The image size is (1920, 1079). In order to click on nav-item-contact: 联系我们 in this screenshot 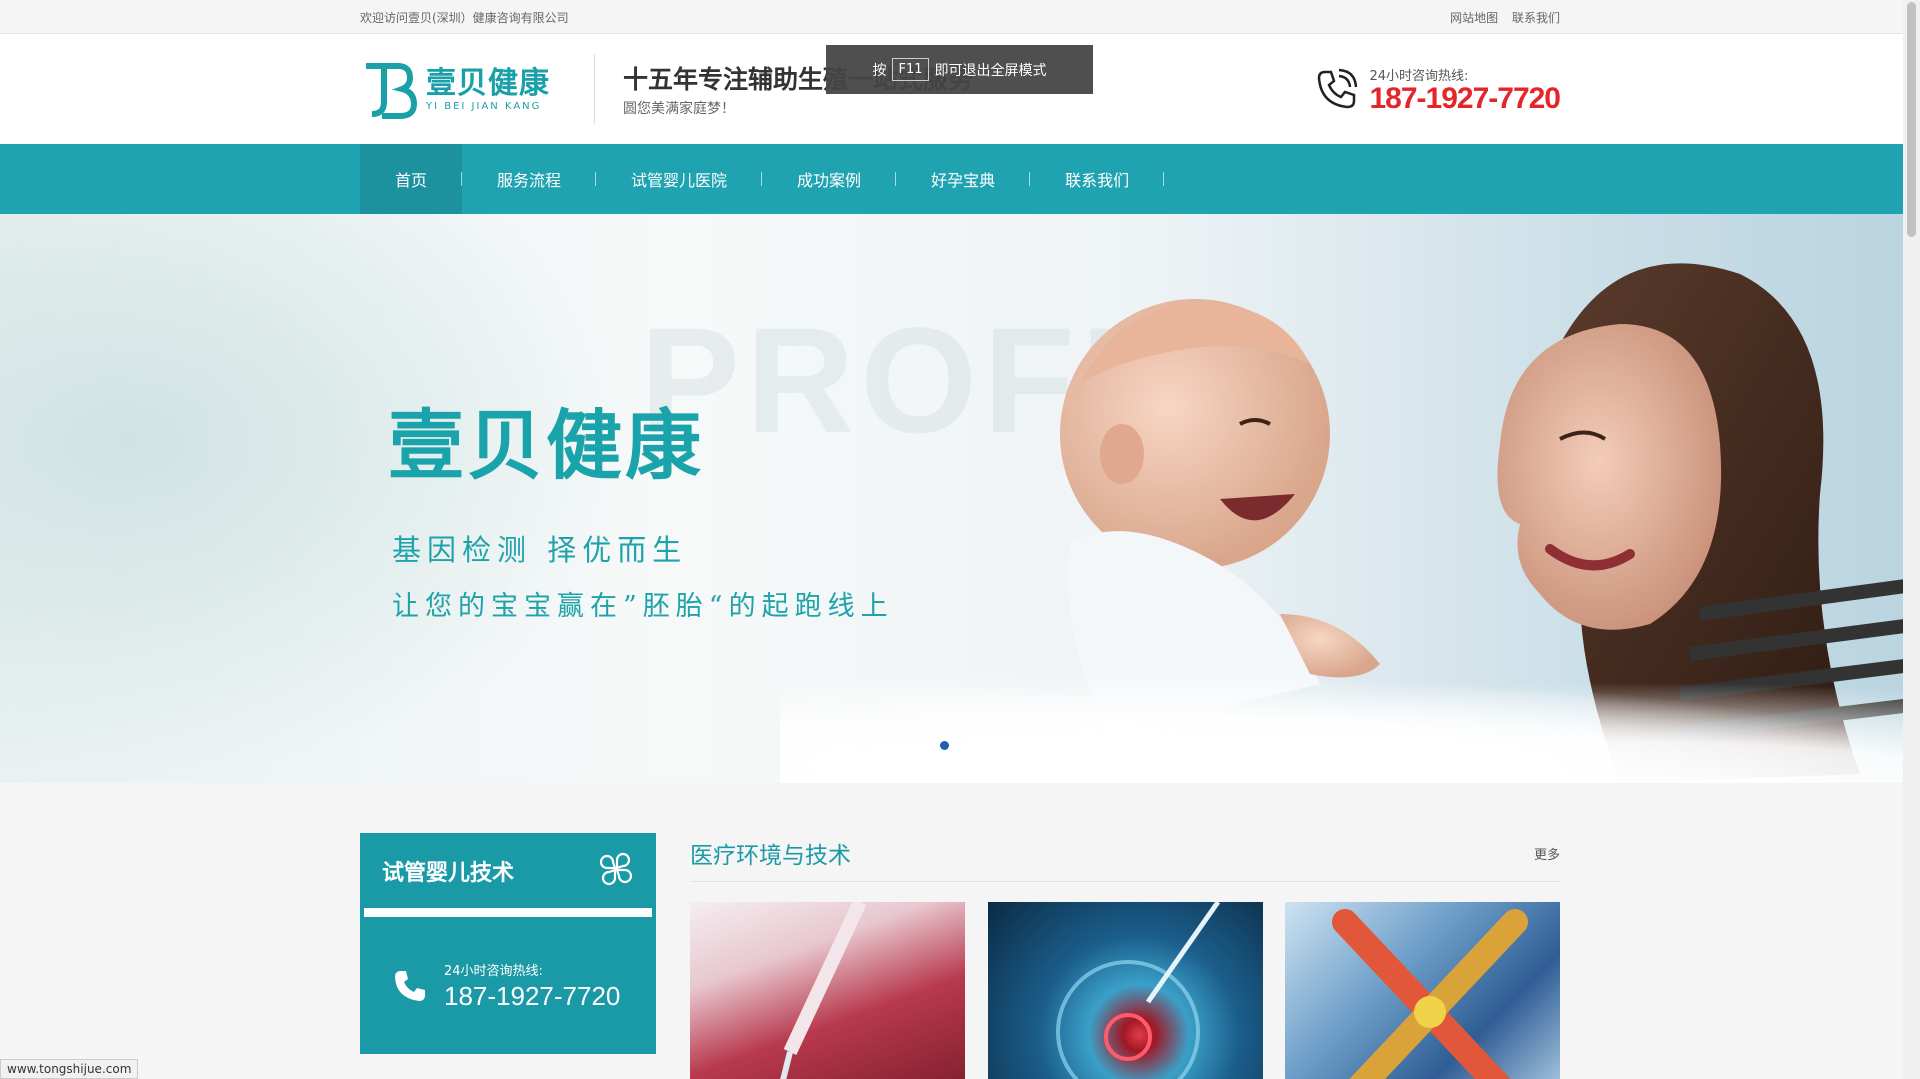, I will do `click(1097, 179)`.